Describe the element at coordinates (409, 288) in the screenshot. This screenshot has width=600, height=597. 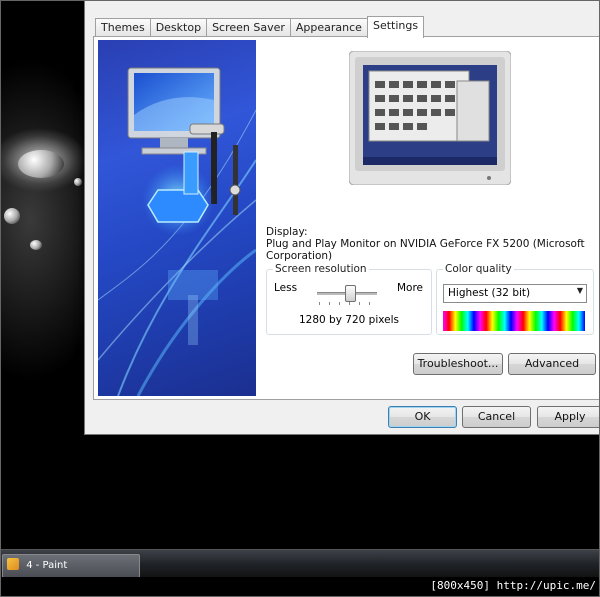
I see `resolution-more-label: More` at that location.